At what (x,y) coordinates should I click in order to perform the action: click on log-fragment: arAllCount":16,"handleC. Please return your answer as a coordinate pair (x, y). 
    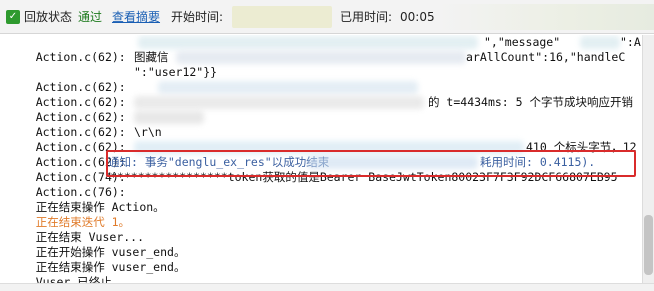
    Looking at the image, I should click on (546, 57).